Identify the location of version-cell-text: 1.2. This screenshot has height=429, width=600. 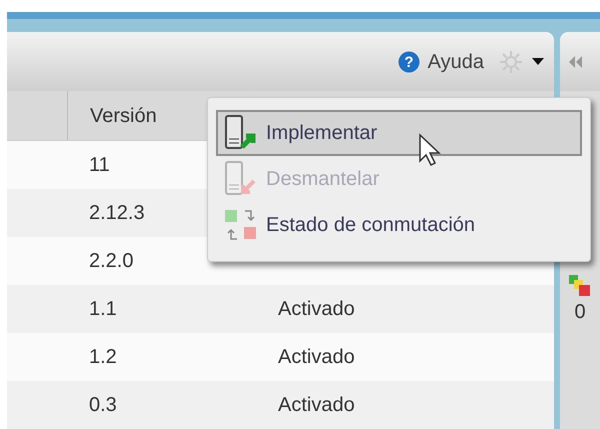
(103, 357).